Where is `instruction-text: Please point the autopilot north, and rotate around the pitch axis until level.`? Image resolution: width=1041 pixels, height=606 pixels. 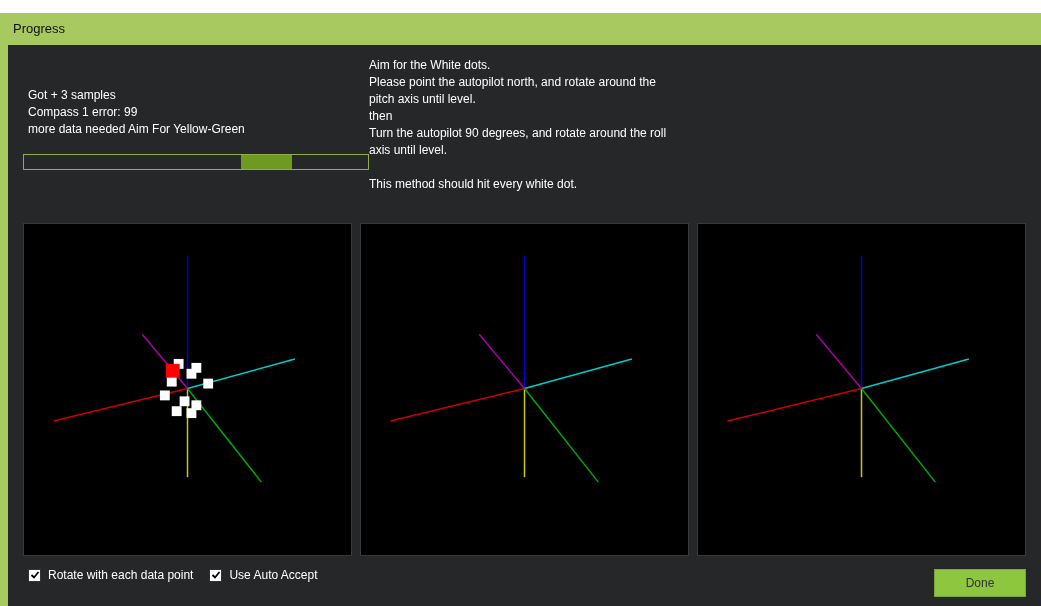 instruction-text: Please point the autopilot north, and rotate around the pitch axis until level. is located at coordinates (513, 91).